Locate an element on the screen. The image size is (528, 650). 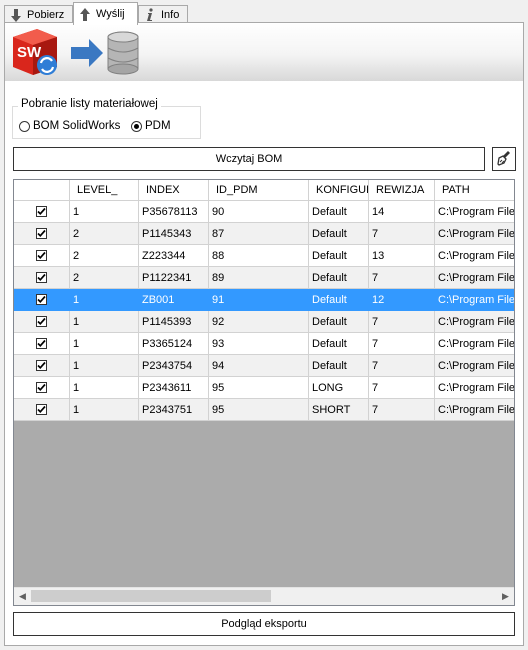
table-row: 1 P1145393 92 Default 7 C:\Program File is located at coordinates (264, 322).